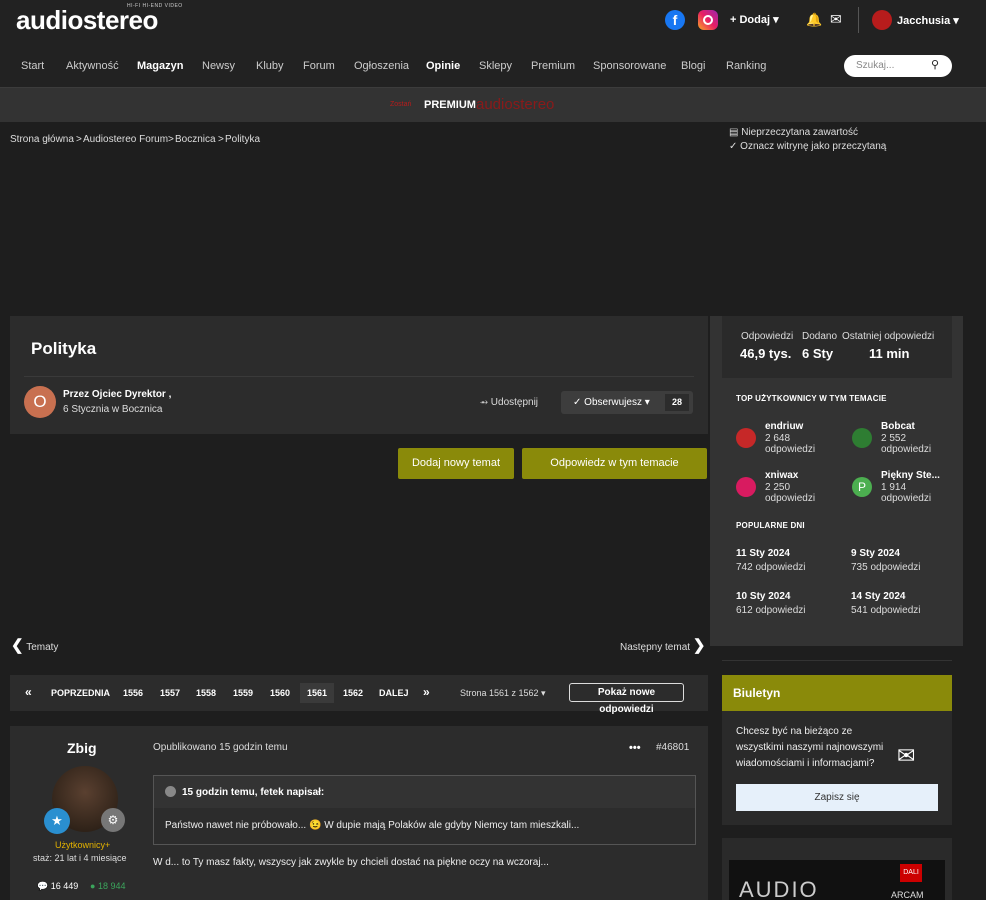 The image size is (986, 900). Describe the element at coordinates (79, 139) in the screenshot. I see `breadcrumb-sep: >` at that location.